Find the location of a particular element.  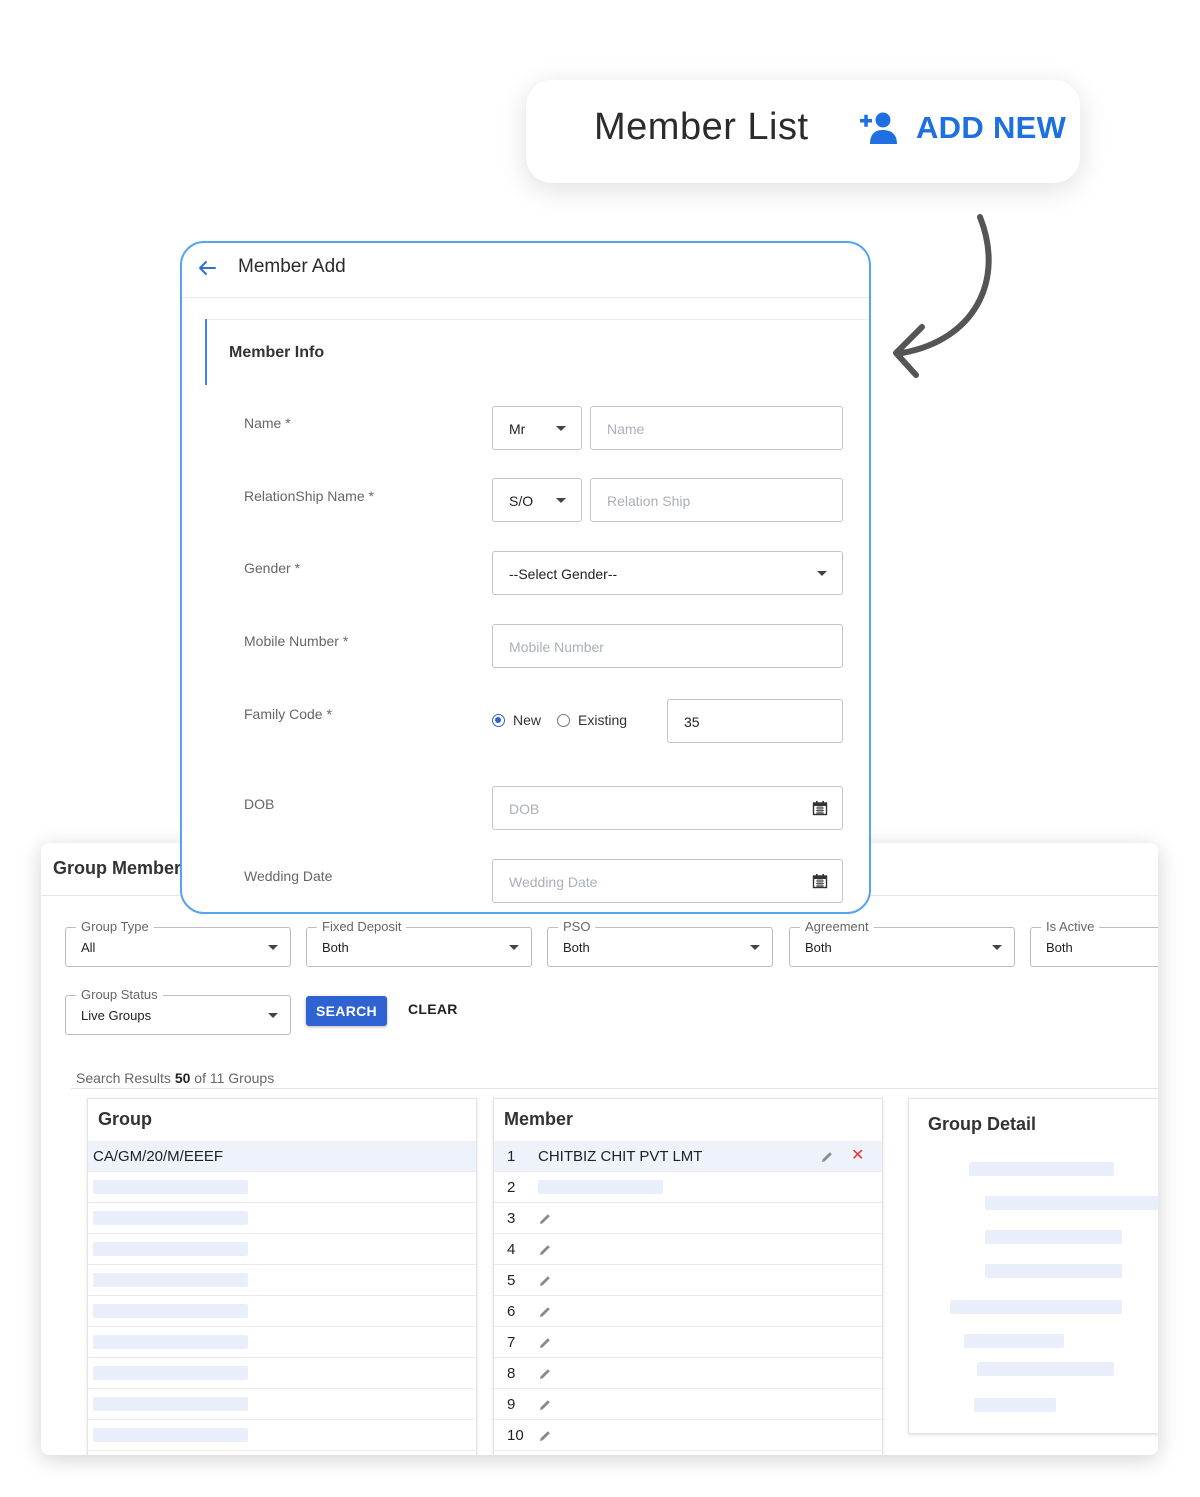

relation-select: S/O is located at coordinates (537, 500).